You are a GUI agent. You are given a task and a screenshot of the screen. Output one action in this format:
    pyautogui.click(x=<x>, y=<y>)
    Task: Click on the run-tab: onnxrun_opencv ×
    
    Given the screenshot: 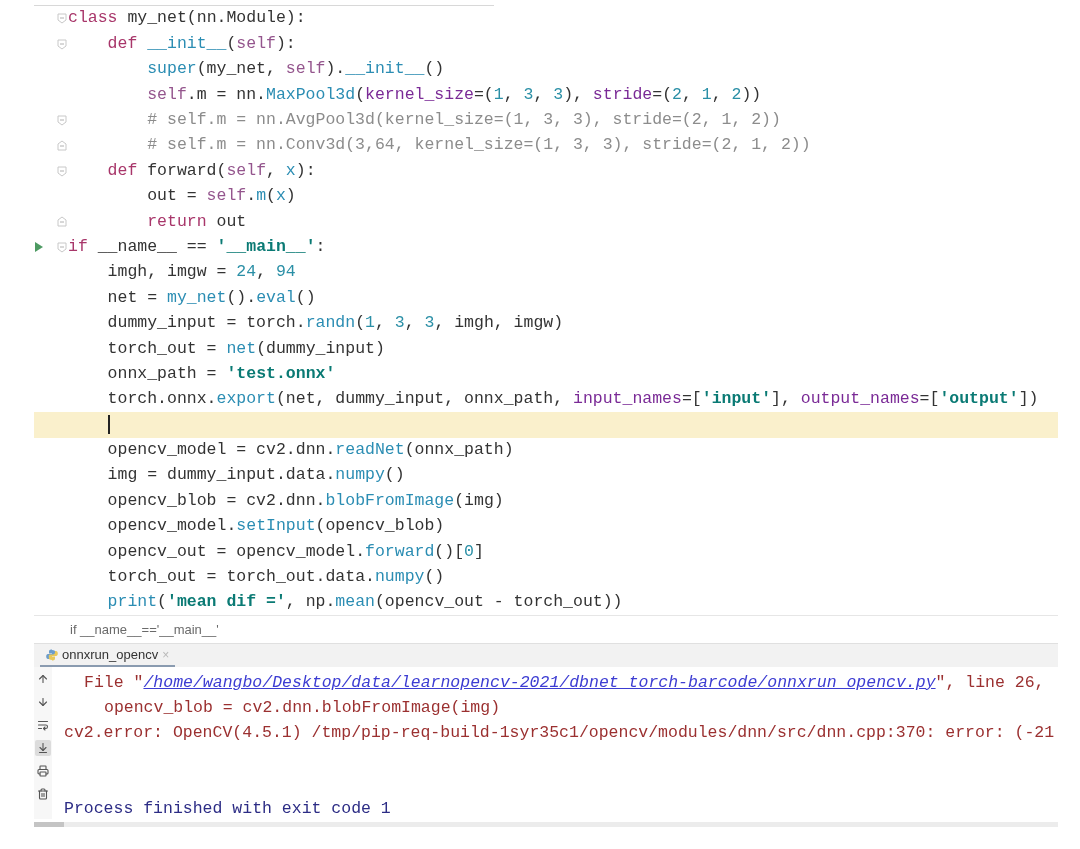 What is the action you would take?
    pyautogui.click(x=108, y=656)
    